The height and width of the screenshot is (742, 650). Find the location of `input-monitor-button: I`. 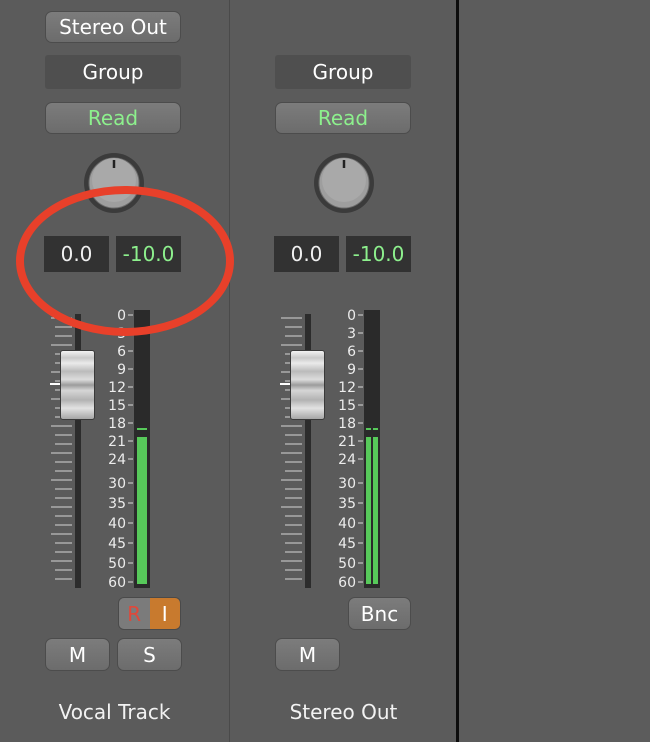

input-monitor-button: I is located at coordinates (164, 613).